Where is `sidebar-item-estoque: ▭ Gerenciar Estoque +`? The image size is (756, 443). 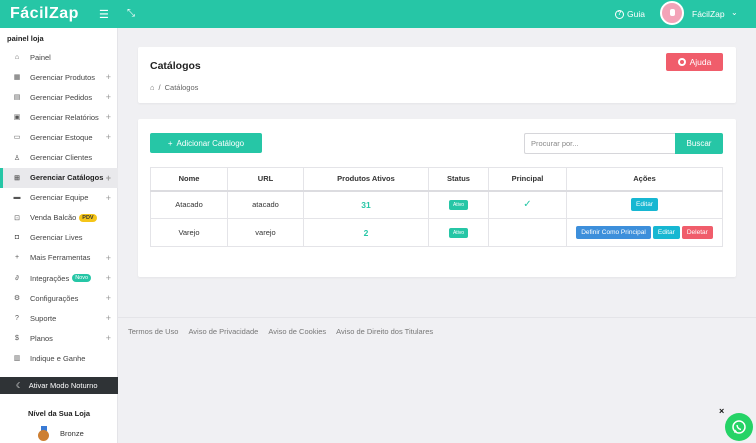
sidebar-item-estoque: ▭ Gerenciar Estoque + is located at coordinates (59, 137).